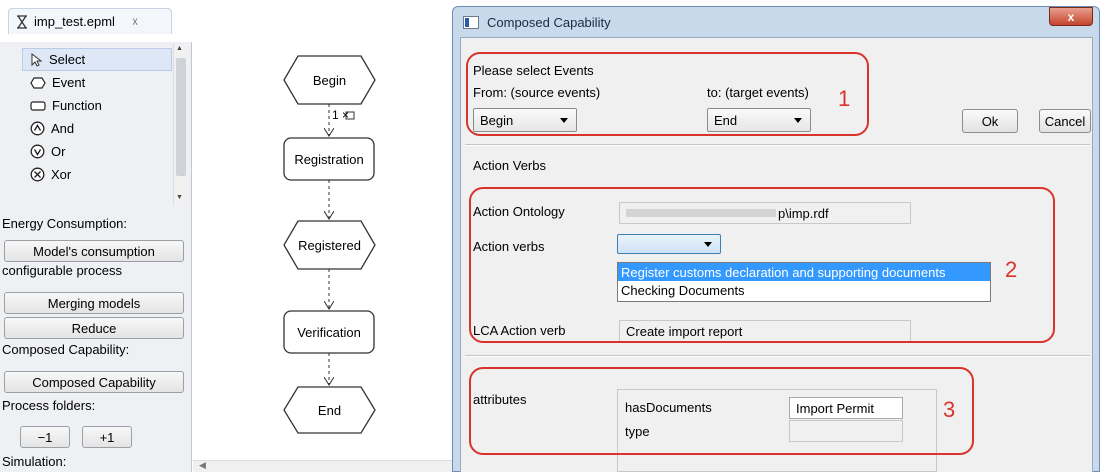 This screenshot has width=1118, height=472. What do you see at coordinates (329, 332) in the screenshot?
I see `node-verification-label: Verification` at bounding box center [329, 332].